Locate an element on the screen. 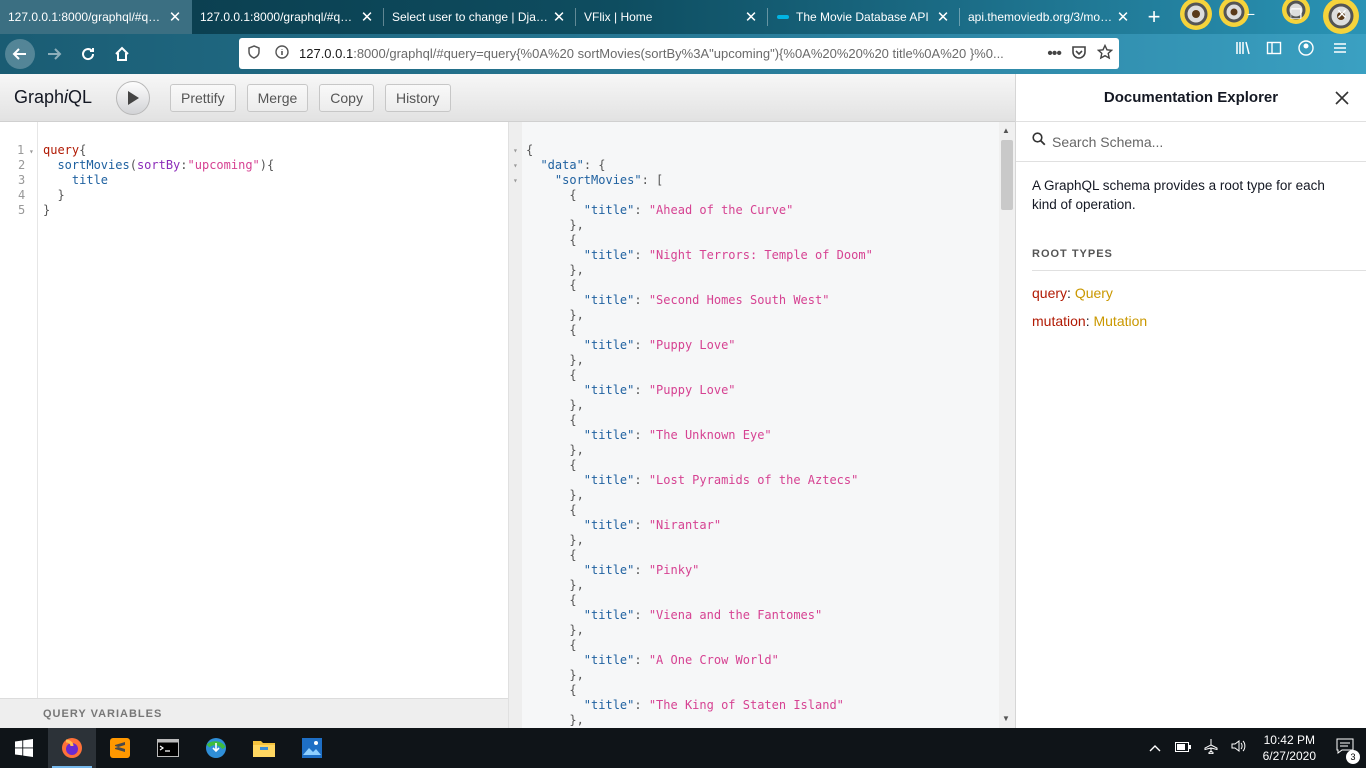 This screenshot has width=1366, height=768. browser-tab: The Movie Database API ✕ is located at coordinates (864, 17).